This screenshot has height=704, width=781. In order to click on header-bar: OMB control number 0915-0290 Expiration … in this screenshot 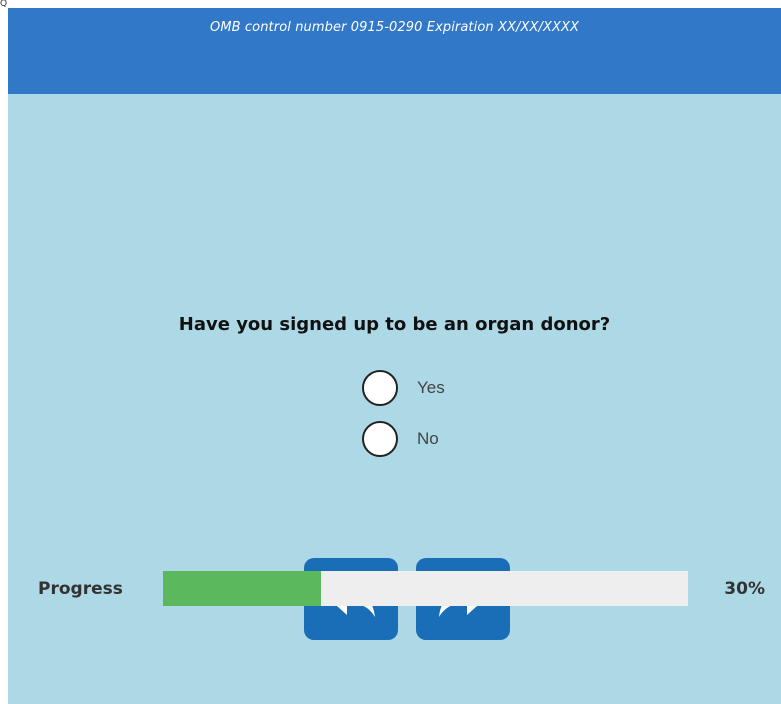, I will do `click(394, 51)`.